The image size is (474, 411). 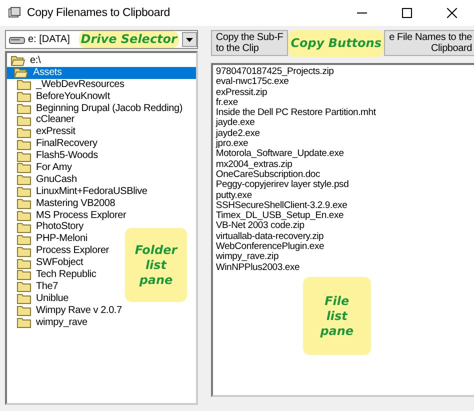 What do you see at coordinates (336, 43) in the screenshot?
I see `callout-note: Copy Buttons` at bounding box center [336, 43].